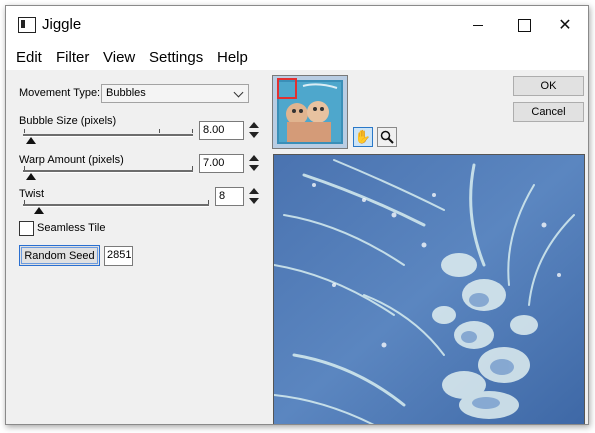  Describe the element at coordinates (232, 57) in the screenshot. I see `menu-help: Help` at that location.